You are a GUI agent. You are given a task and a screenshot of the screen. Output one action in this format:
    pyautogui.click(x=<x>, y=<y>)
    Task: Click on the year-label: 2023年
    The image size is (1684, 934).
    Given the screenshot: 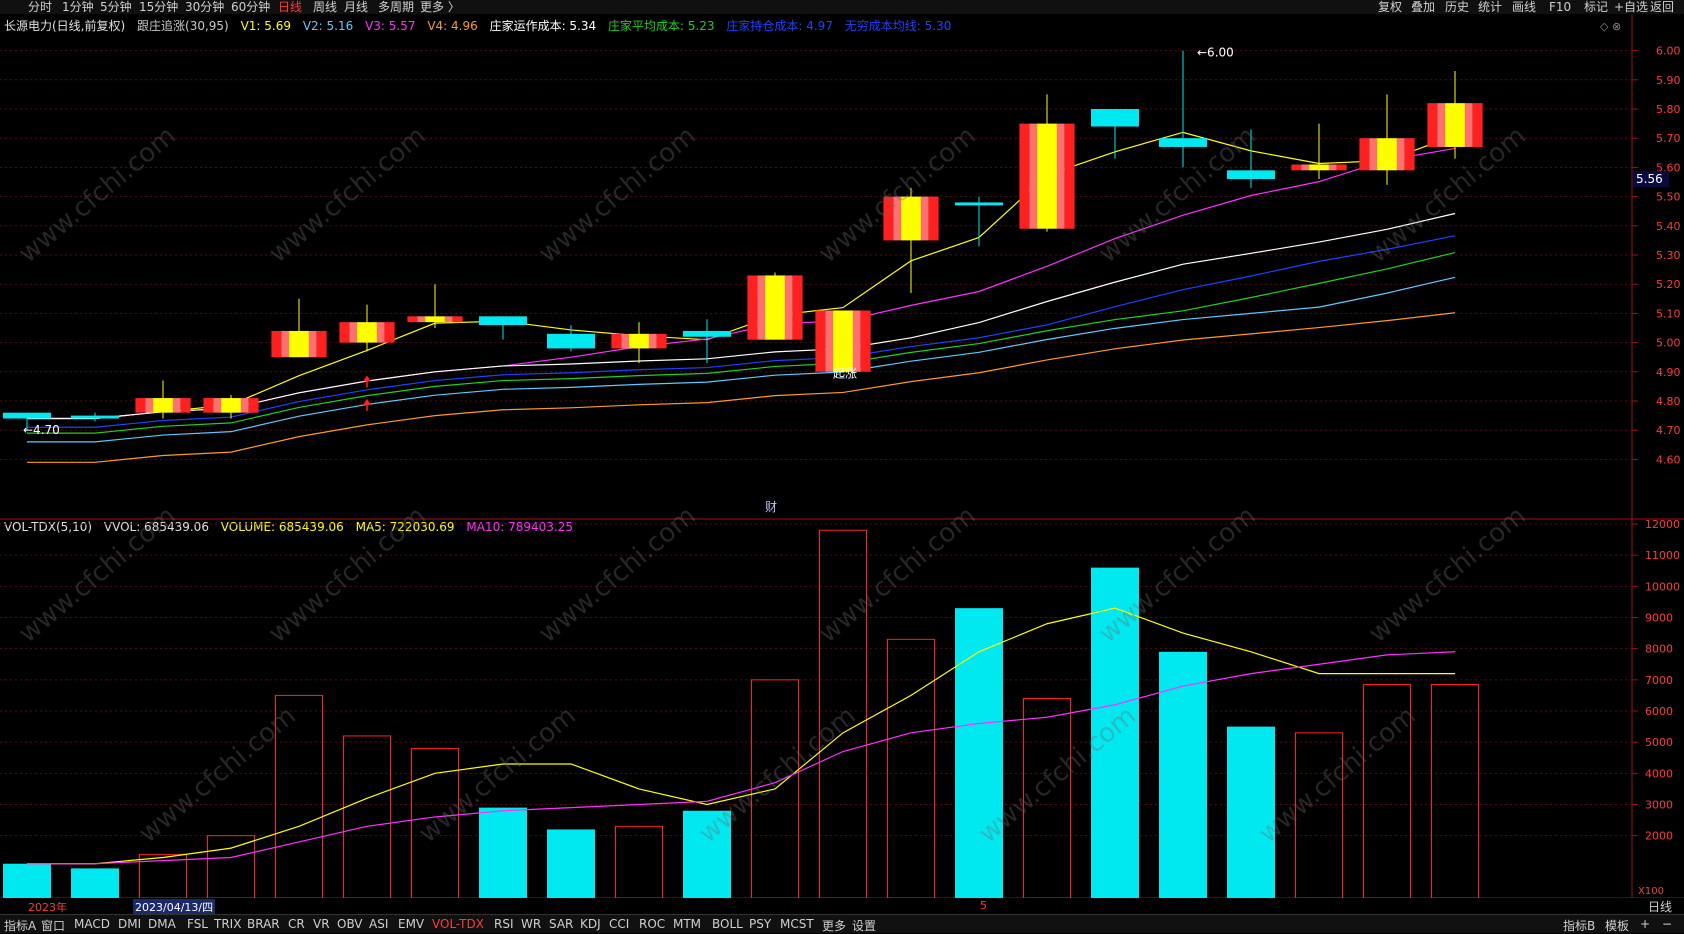 What is the action you would take?
    pyautogui.click(x=47, y=907)
    